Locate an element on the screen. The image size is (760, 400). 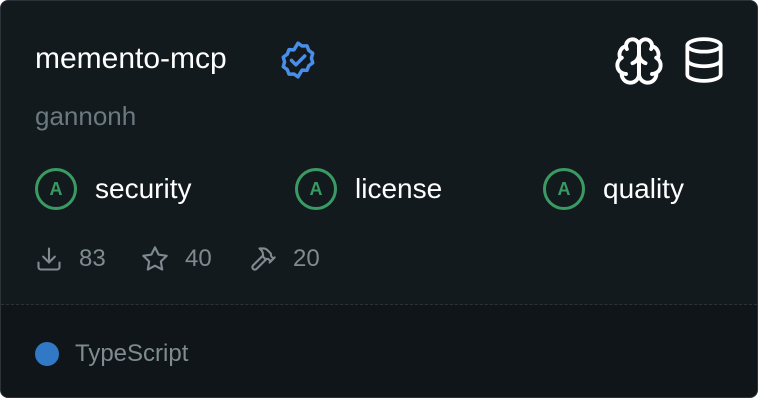
brain-icon is located at coordinates (639, 61).